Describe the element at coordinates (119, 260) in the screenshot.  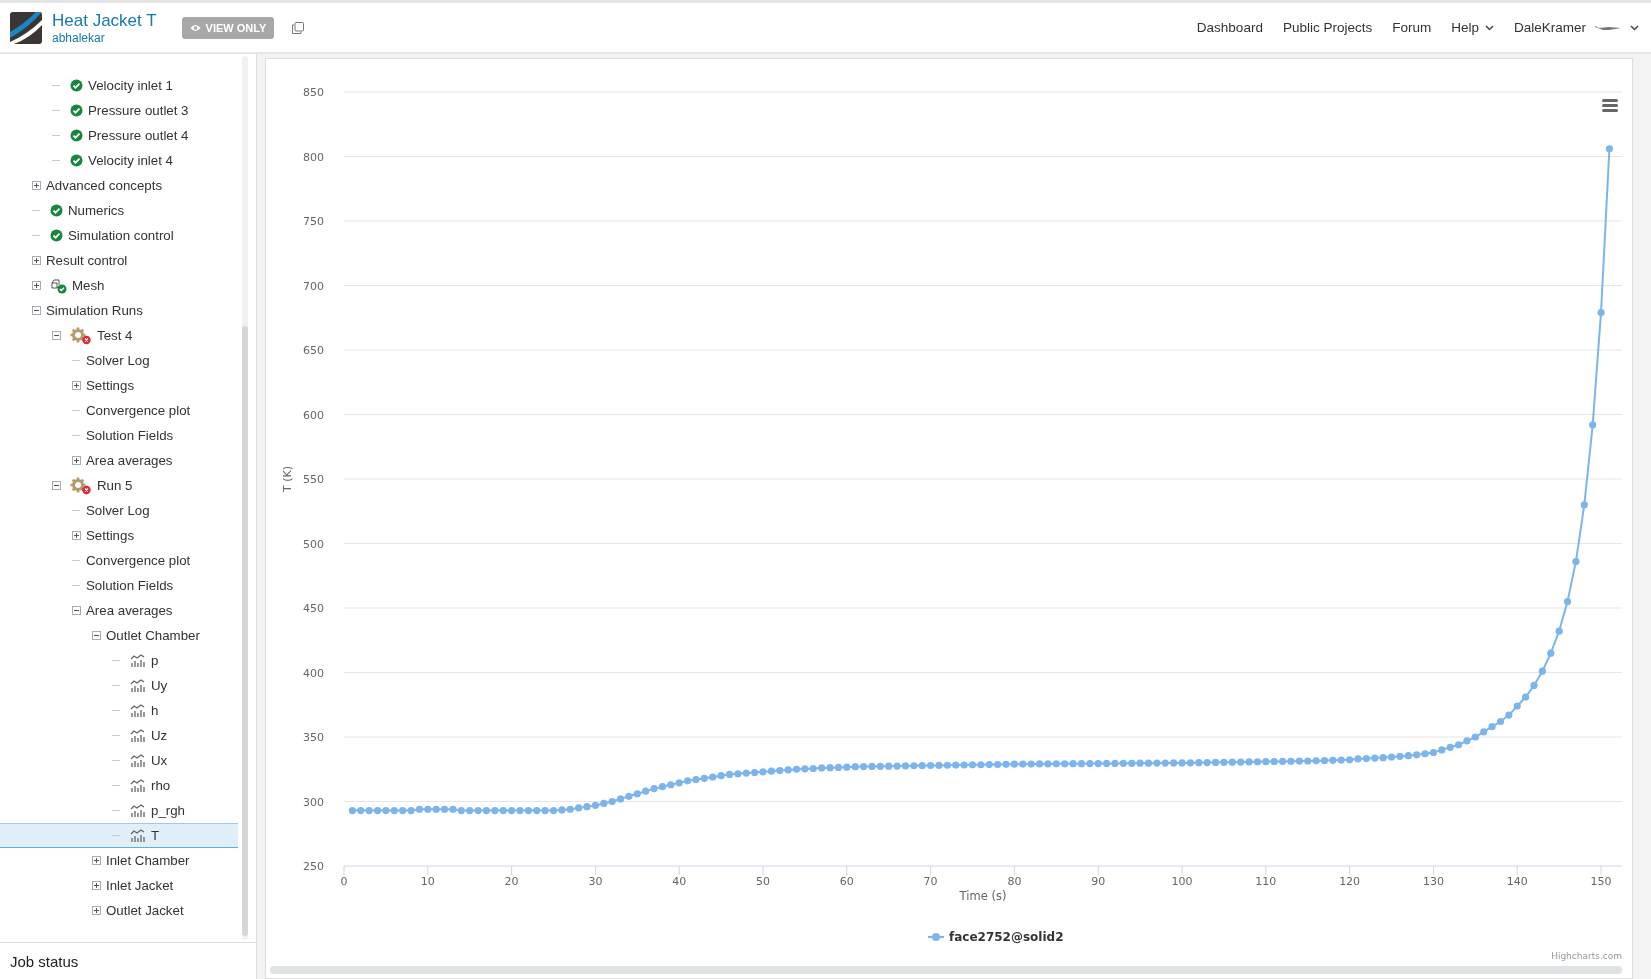
I see `tree-item: Result control` at that location.